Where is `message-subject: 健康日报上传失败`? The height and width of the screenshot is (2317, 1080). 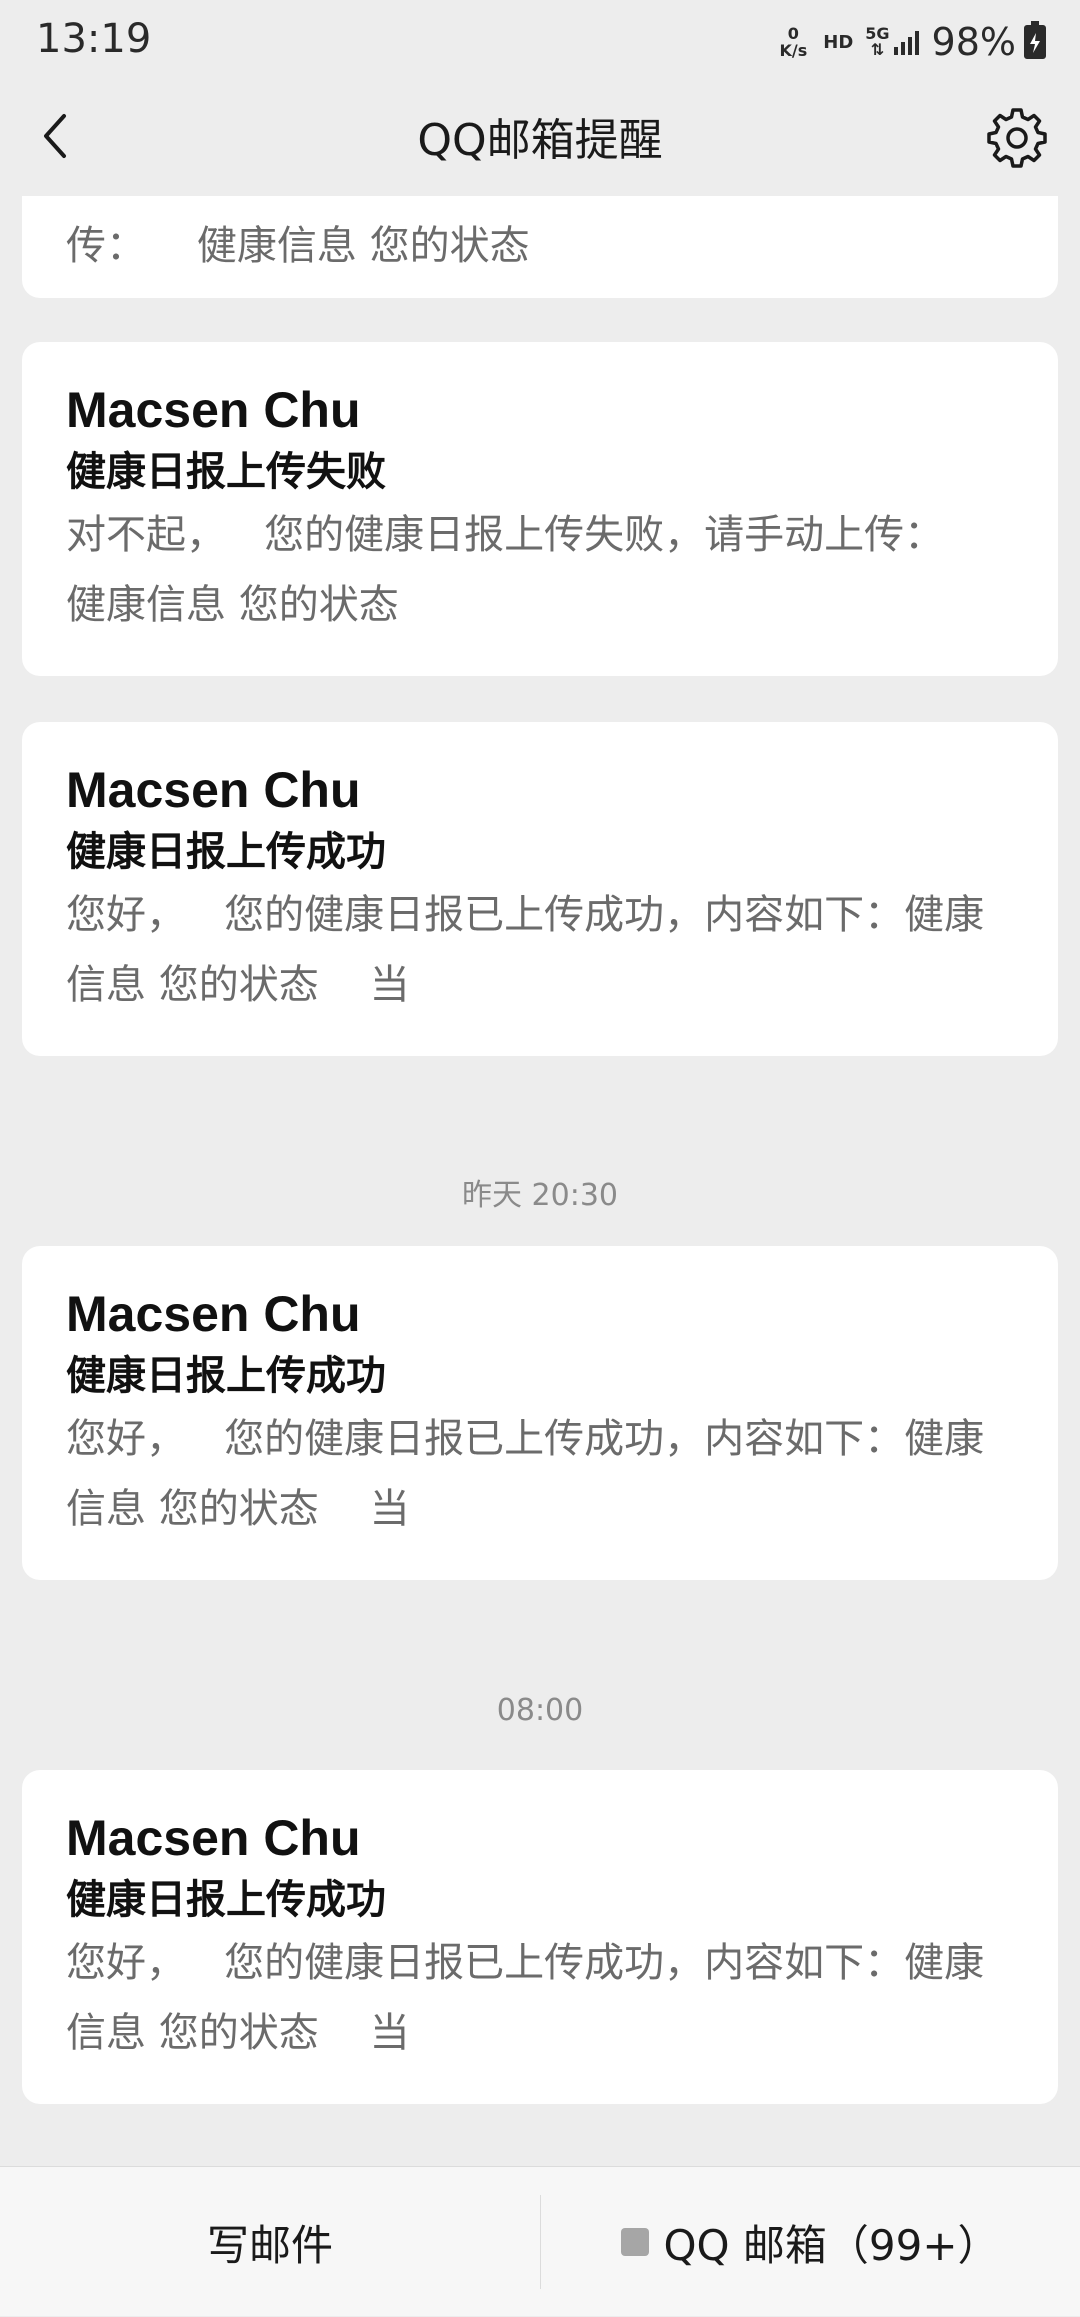 message-subject: 健康日报上传失败 is located at coordinates (226, 472).